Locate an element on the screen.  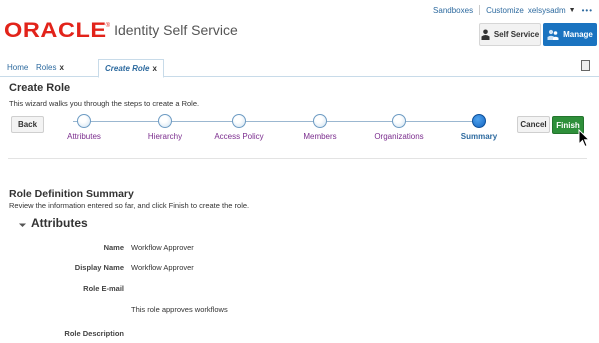
page-options-icon is located at coordinates (585, 65).